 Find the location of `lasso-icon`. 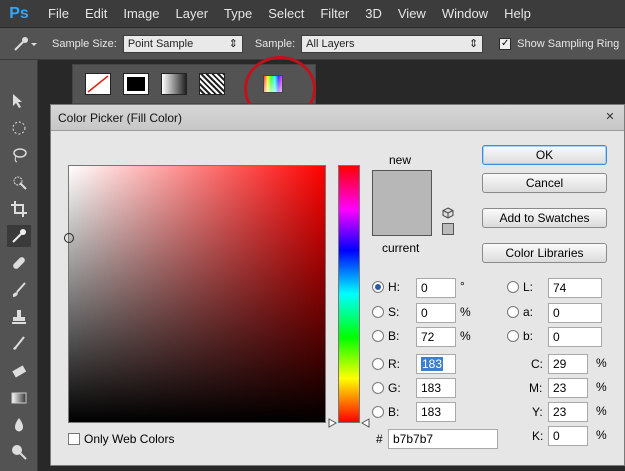

lasso-icon is located at coordinates (20, 155).